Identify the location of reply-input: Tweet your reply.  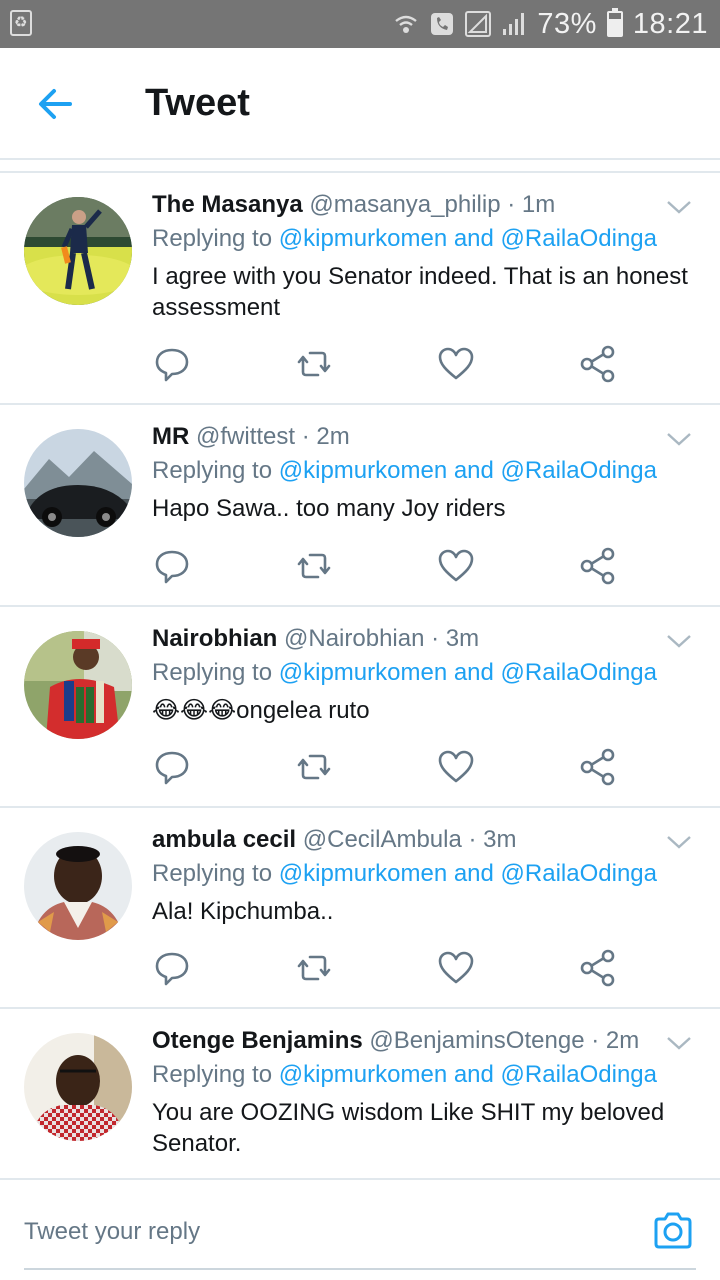
(112, 1232).